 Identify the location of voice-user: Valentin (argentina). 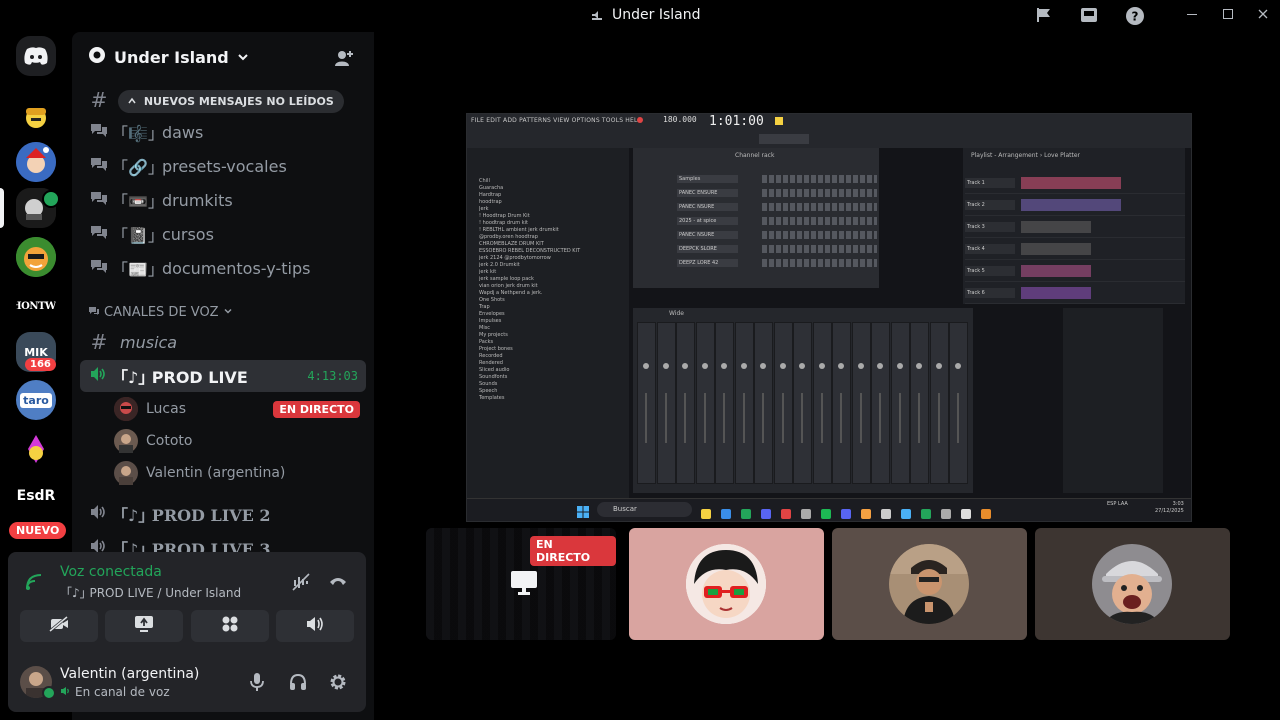
(199, 473).